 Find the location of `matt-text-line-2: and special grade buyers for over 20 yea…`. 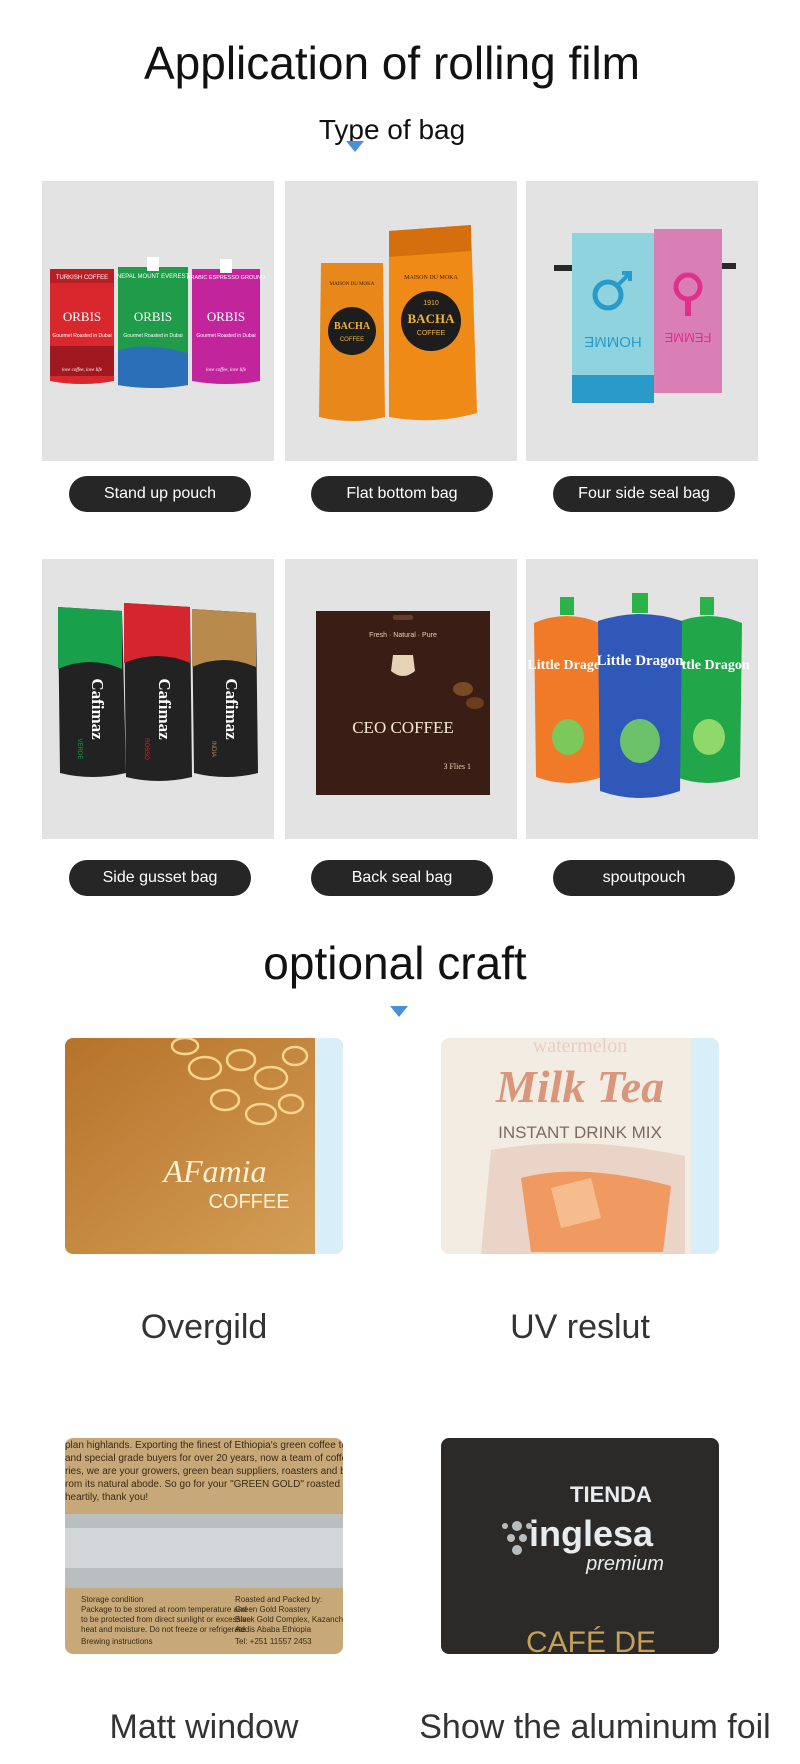

matt-text-line-2: and special grade buyers for over 20 yea… is located at coordinates (204, 1458).